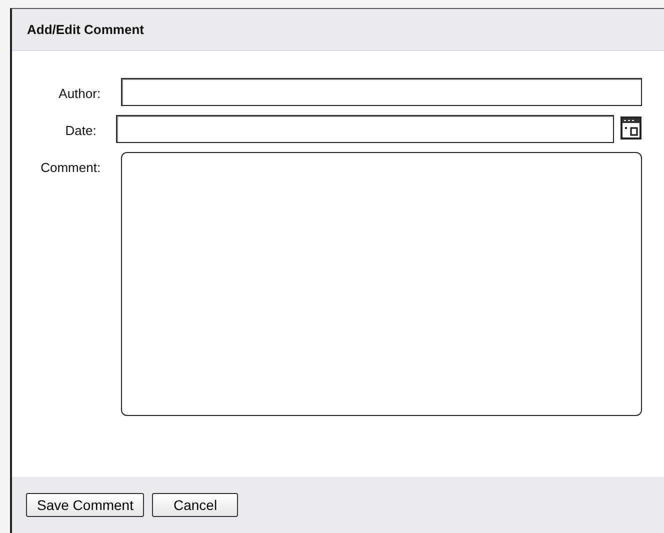  I want to click on cancel-button: Cancel, so click(195, 505).